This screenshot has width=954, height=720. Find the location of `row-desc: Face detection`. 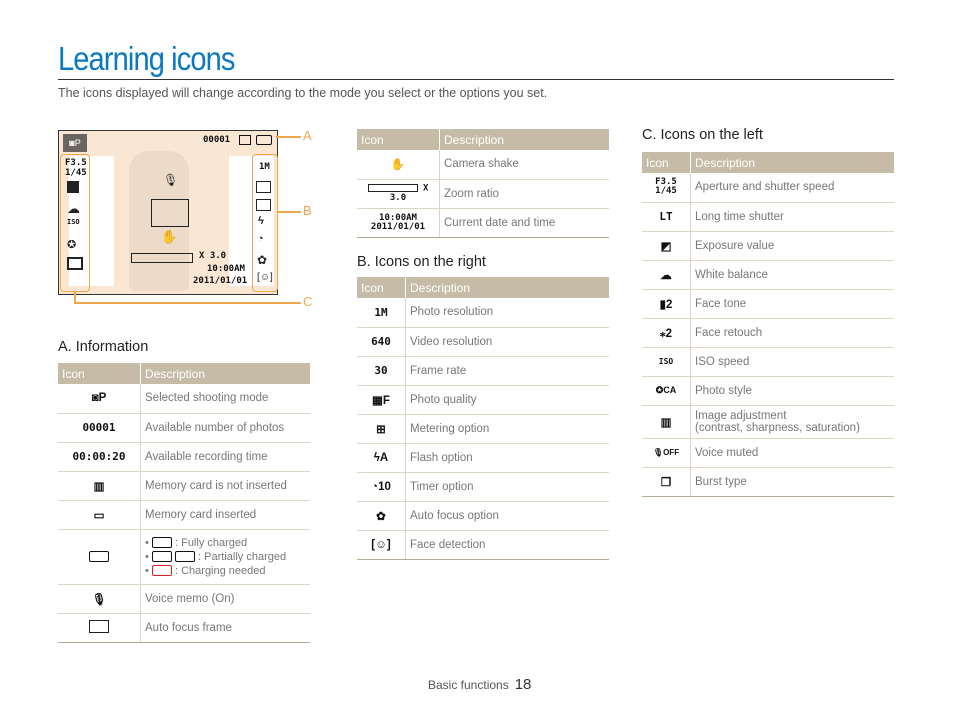

row-desc: Face detection is located at coordinates (507, 545).